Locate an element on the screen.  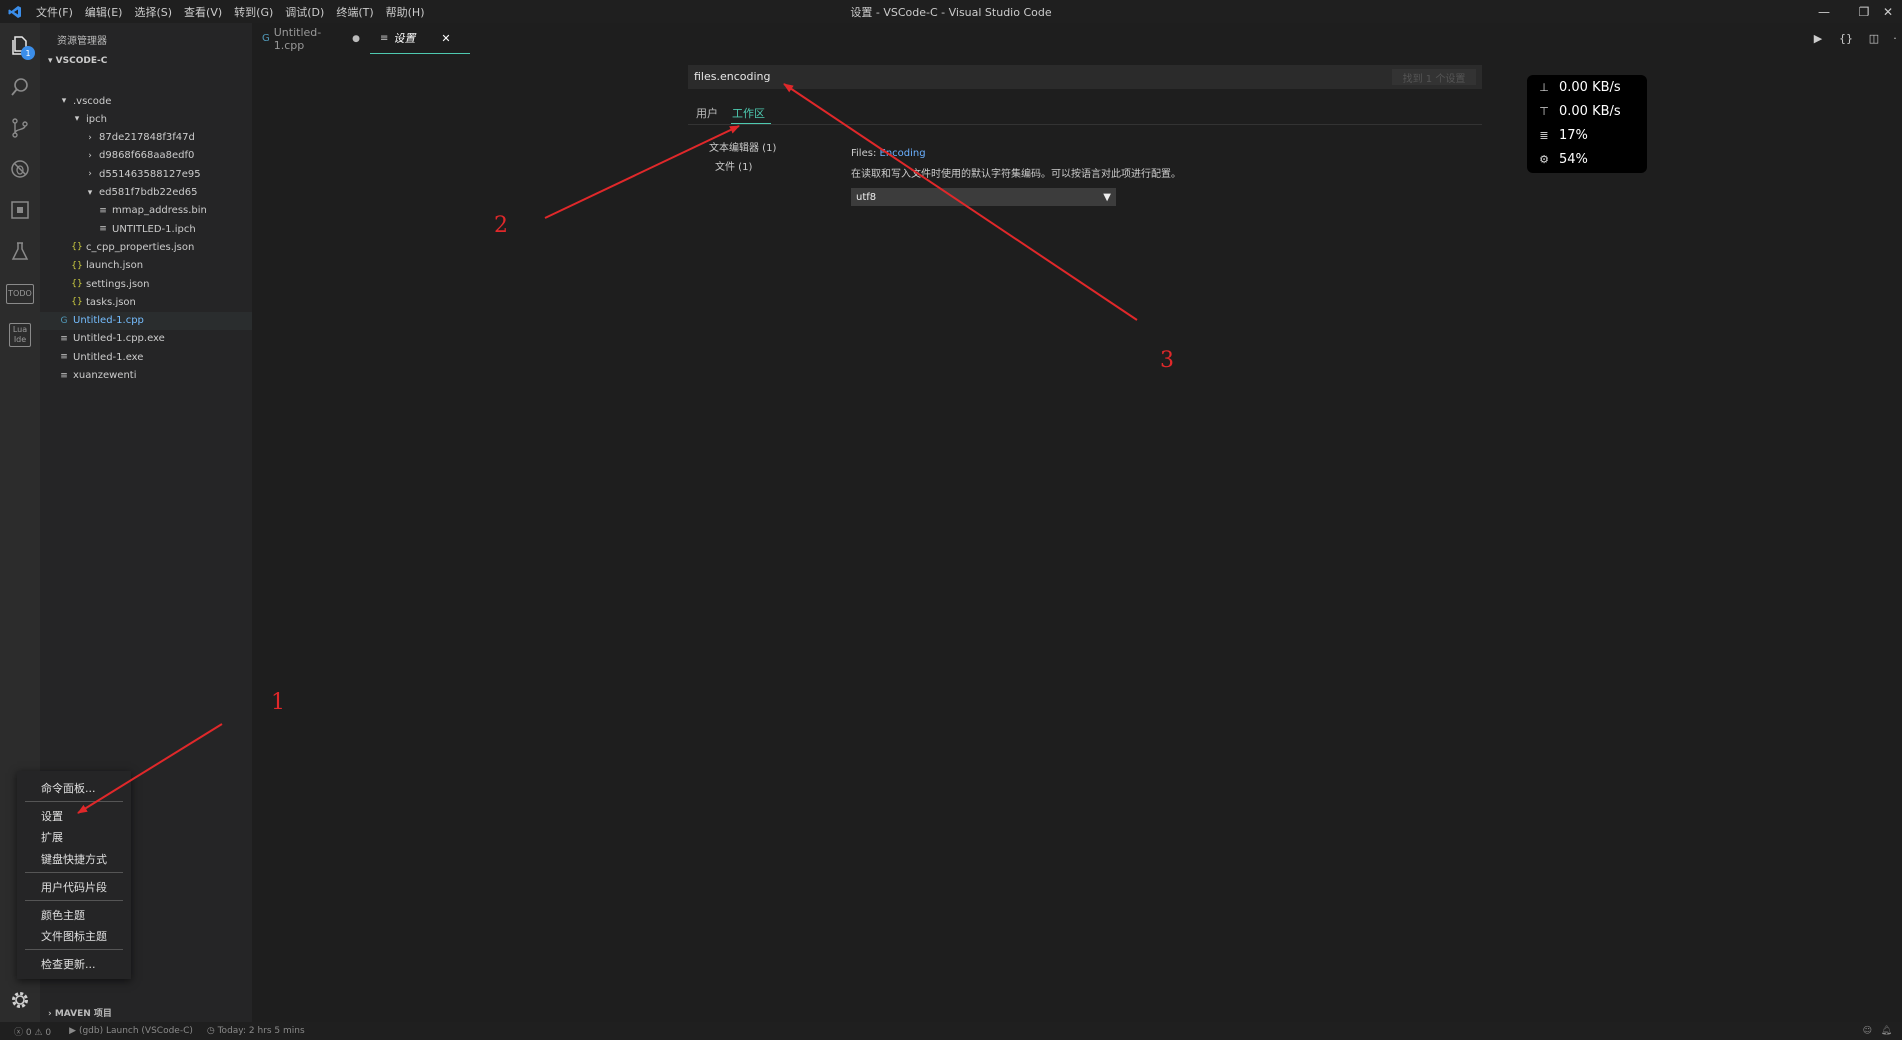
json-file-icon: {} is located at coordinates (77, 284).